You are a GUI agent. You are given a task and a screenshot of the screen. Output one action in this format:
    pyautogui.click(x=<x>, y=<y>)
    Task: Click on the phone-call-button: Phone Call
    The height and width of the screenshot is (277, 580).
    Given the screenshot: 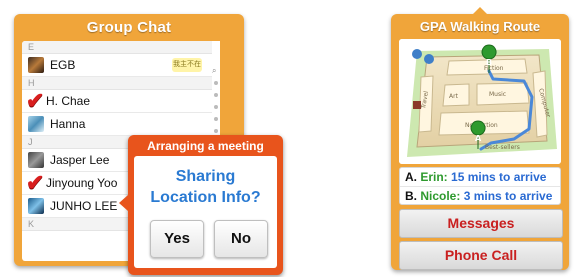 What is the action you would take?
    pyautogui.click(x=481, y=255)
    